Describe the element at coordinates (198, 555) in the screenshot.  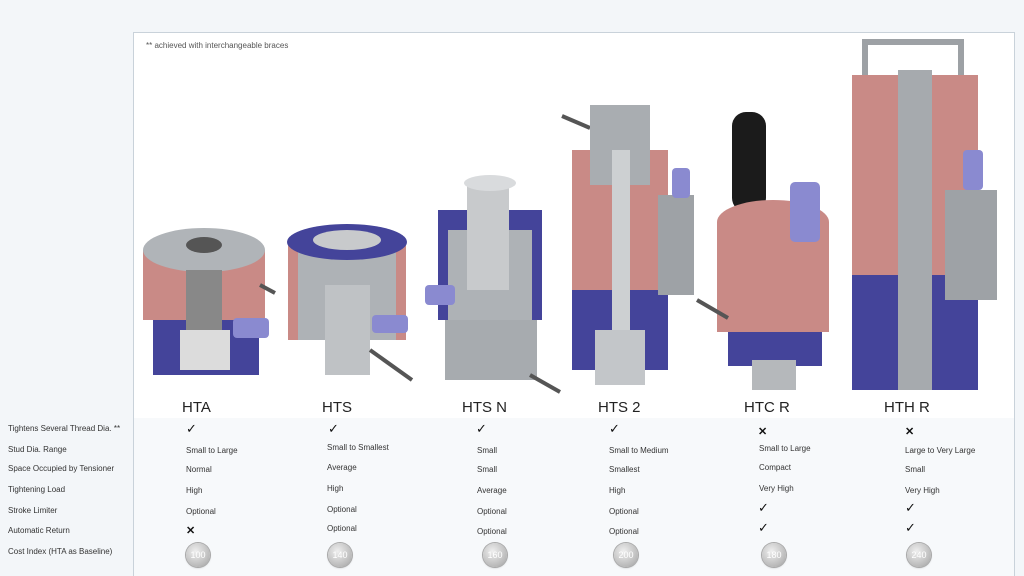
I see `cost-badge-hta: 100` at that location.